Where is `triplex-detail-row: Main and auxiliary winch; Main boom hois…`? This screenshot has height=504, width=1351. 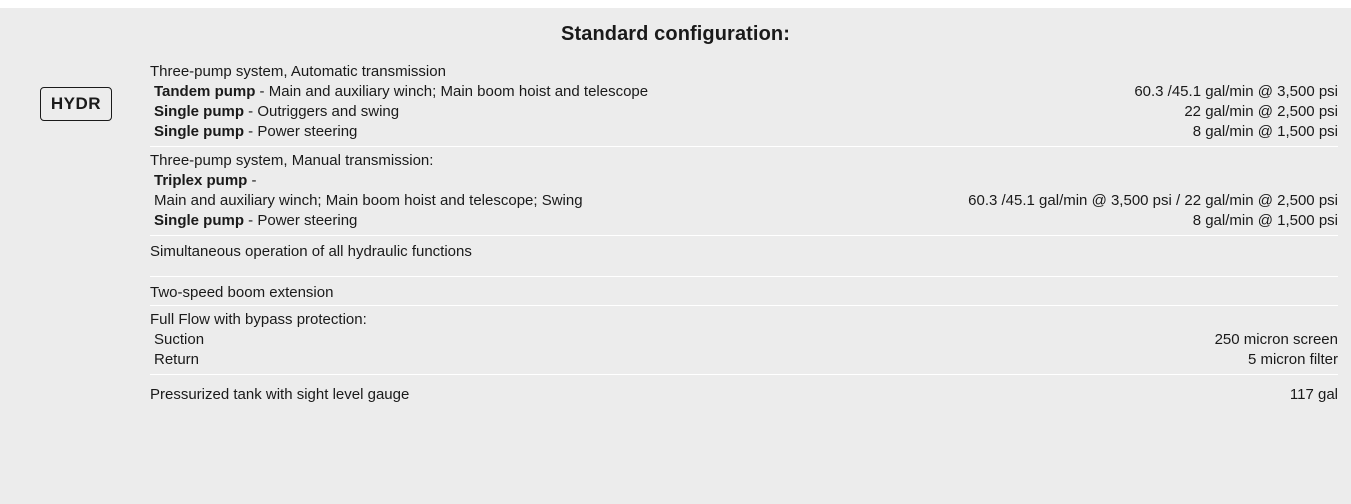
triplex-detail-row: Main and auxiliary winch; Main boom hois… is located at coordinates (744, 201).